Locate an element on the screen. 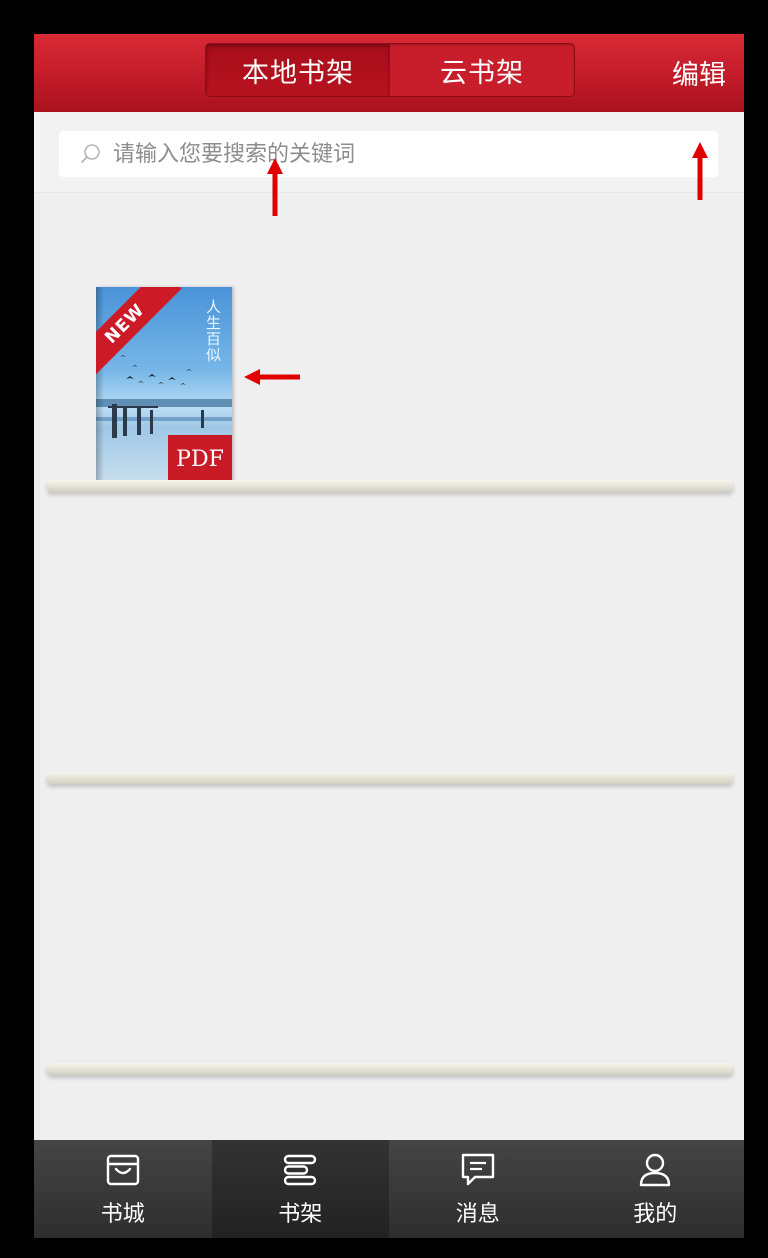 The height and width of the screenshot is (1258, 768). tab-local-shelf: 本地书架 is located at coordinates (298, 70).